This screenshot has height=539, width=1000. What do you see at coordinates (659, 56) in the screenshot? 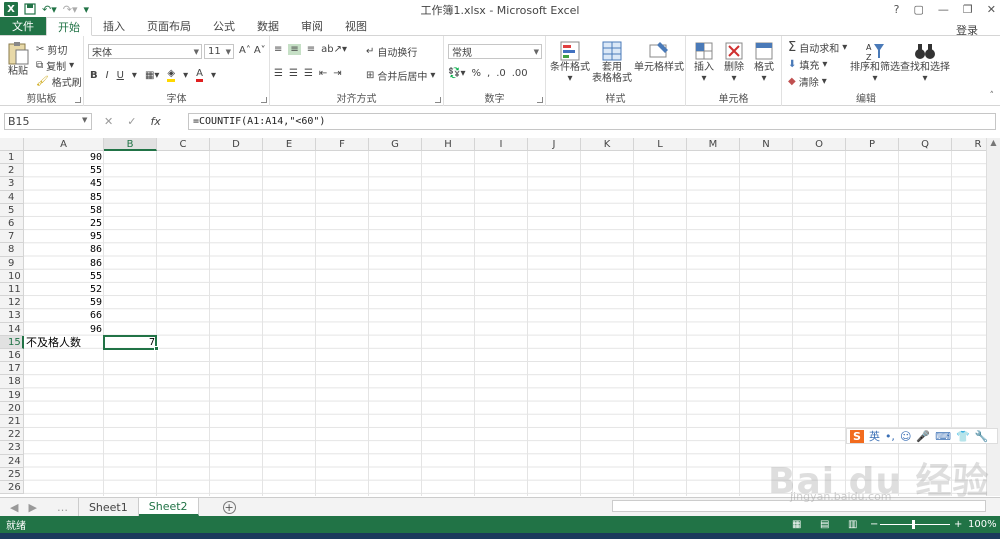
I see `cell-styles-button: 单元格样式` at bounding box center [659, 56].